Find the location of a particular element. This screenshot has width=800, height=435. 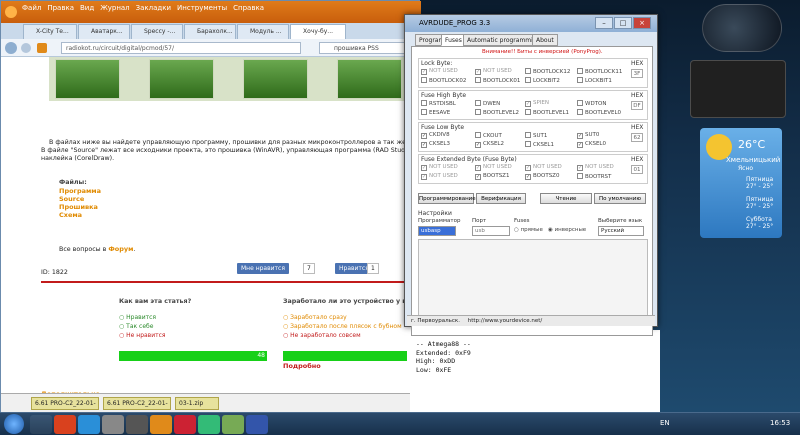

file-link: Программа is located at coordinates (80, 191).